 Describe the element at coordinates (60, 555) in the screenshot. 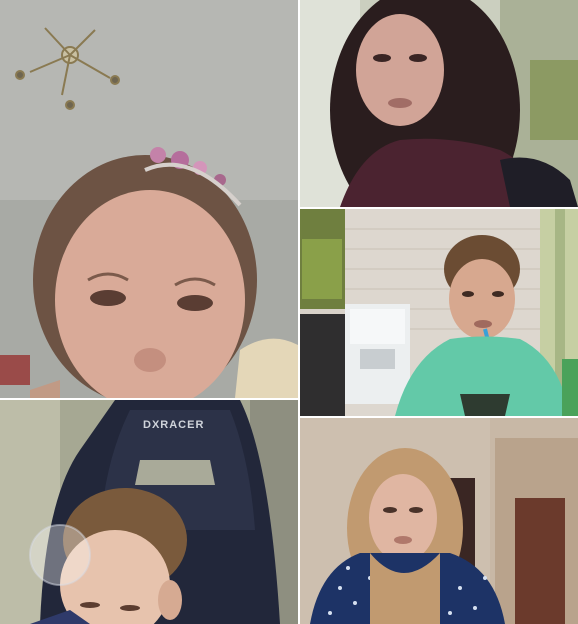

I see `overlay-circle` at that location.